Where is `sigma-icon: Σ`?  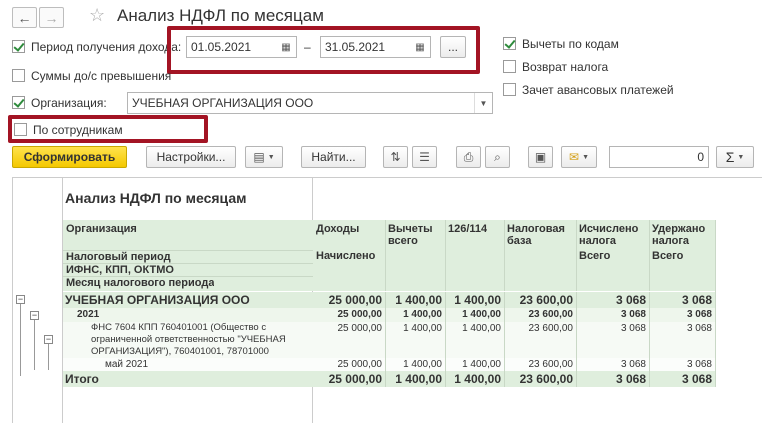 sigma-icon: Σ is located at coordinates (730, 157).